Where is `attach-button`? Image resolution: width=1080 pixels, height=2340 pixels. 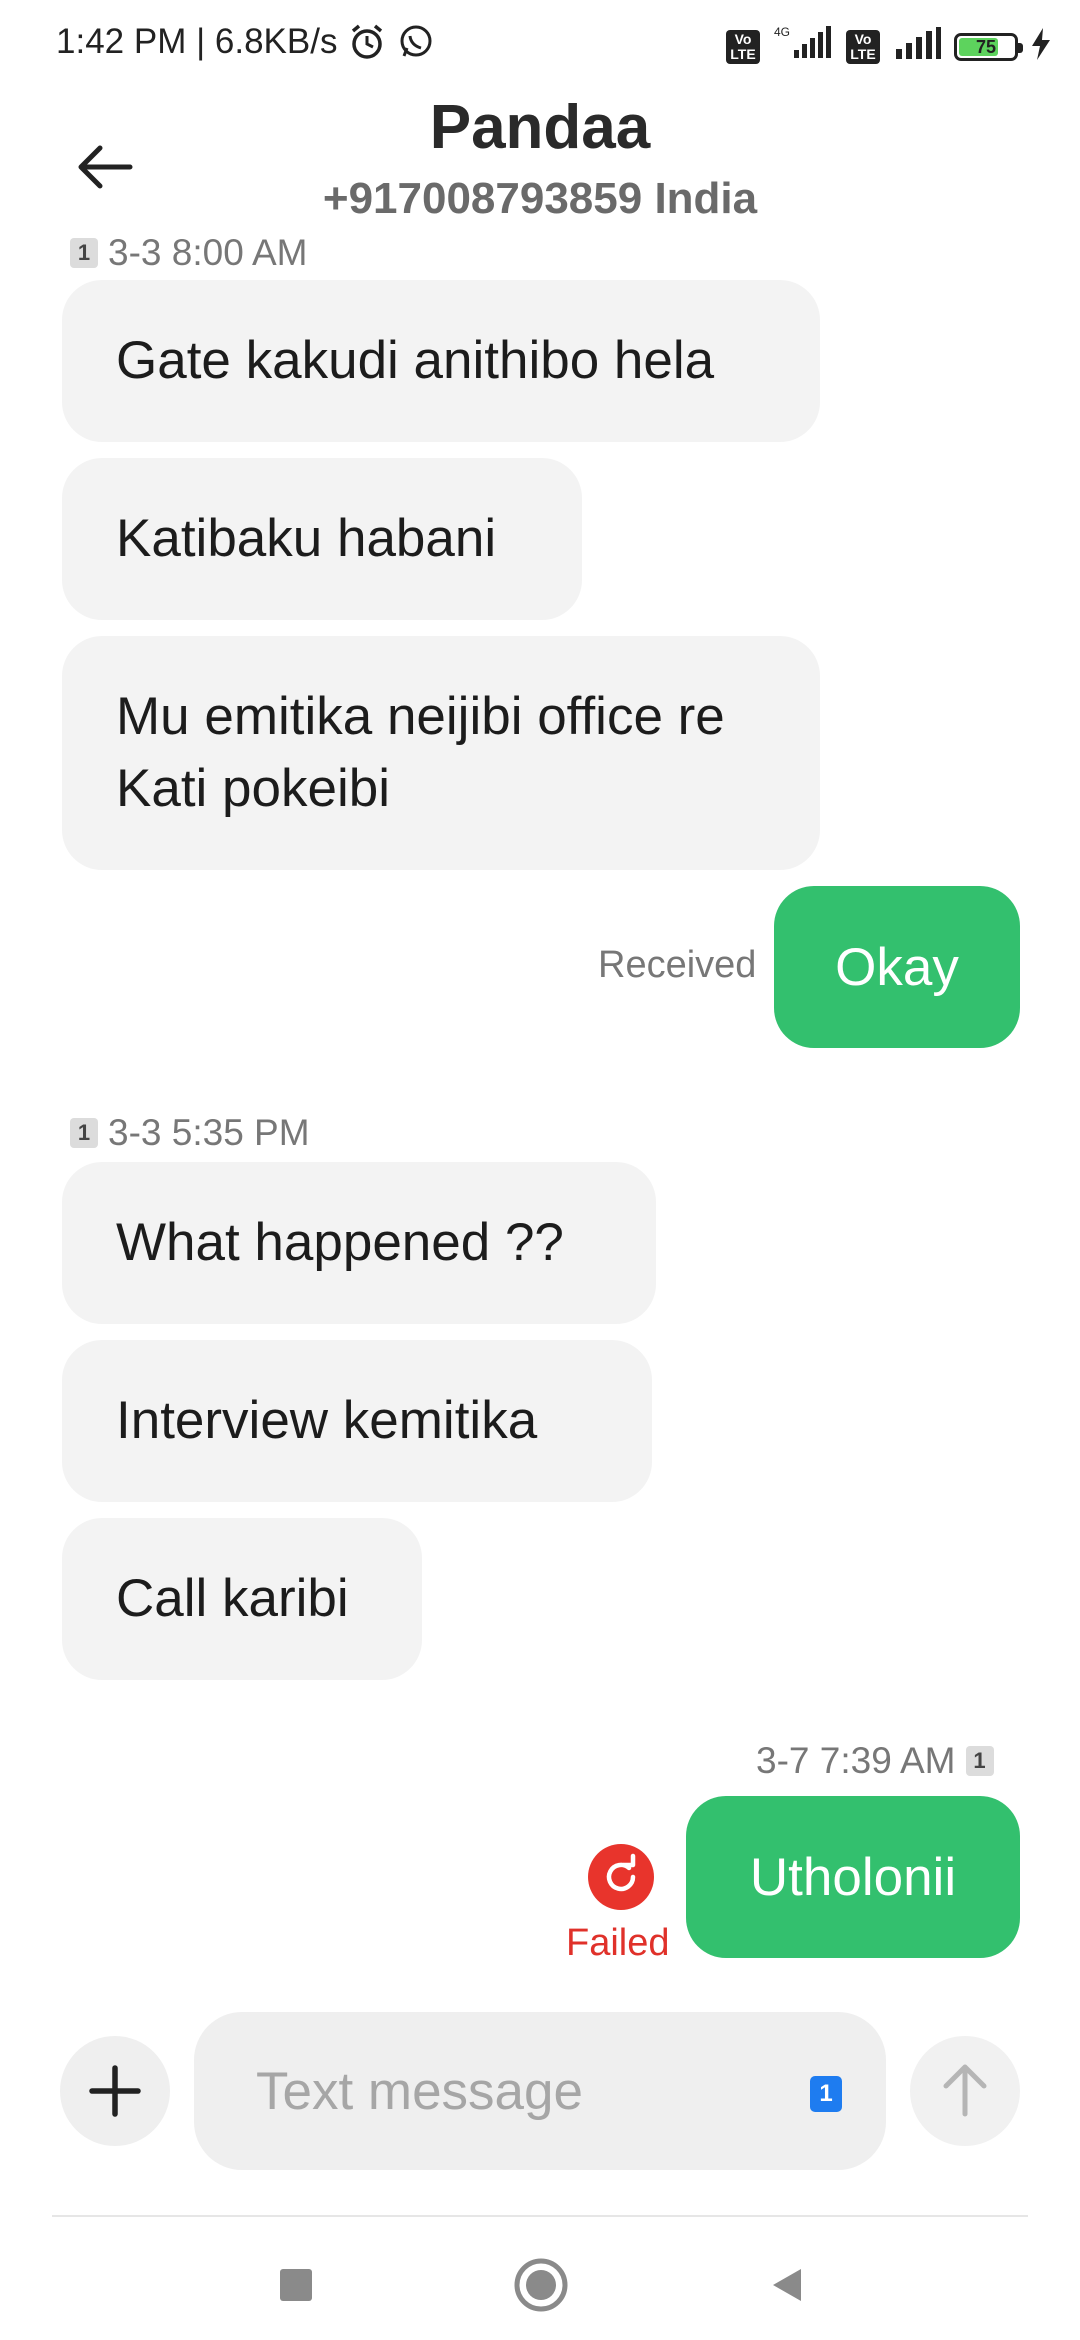 attach-button is located at coordinates (115, 2091).